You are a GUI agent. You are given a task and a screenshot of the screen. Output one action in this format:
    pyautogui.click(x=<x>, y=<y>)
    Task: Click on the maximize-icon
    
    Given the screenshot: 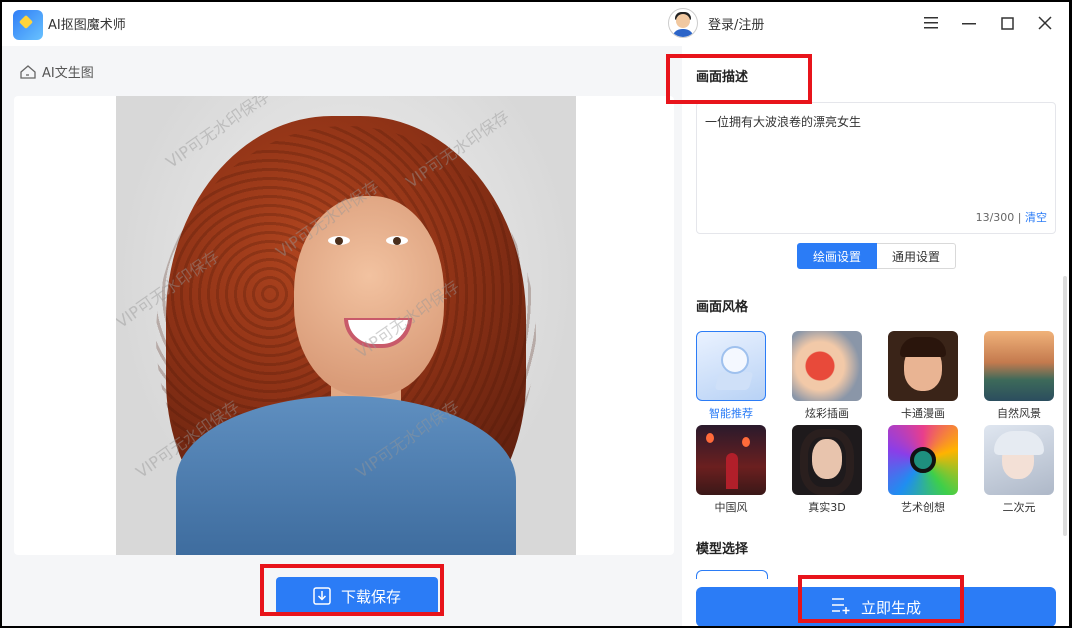 What is the action you would take?
    pyautogui.click(x=1007, y=23)
    